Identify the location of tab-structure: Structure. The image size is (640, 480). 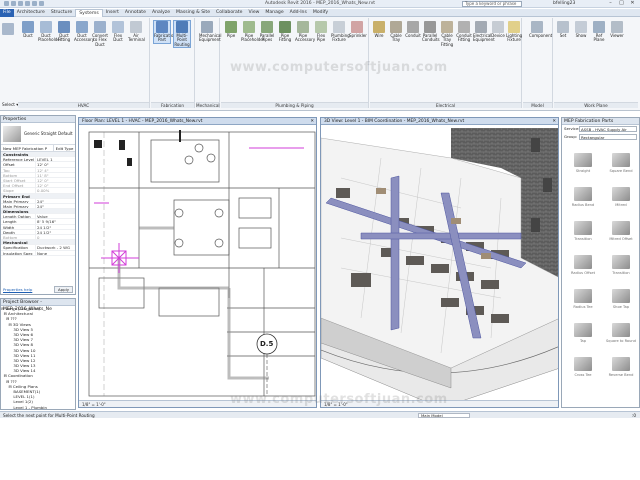
(61, 13).